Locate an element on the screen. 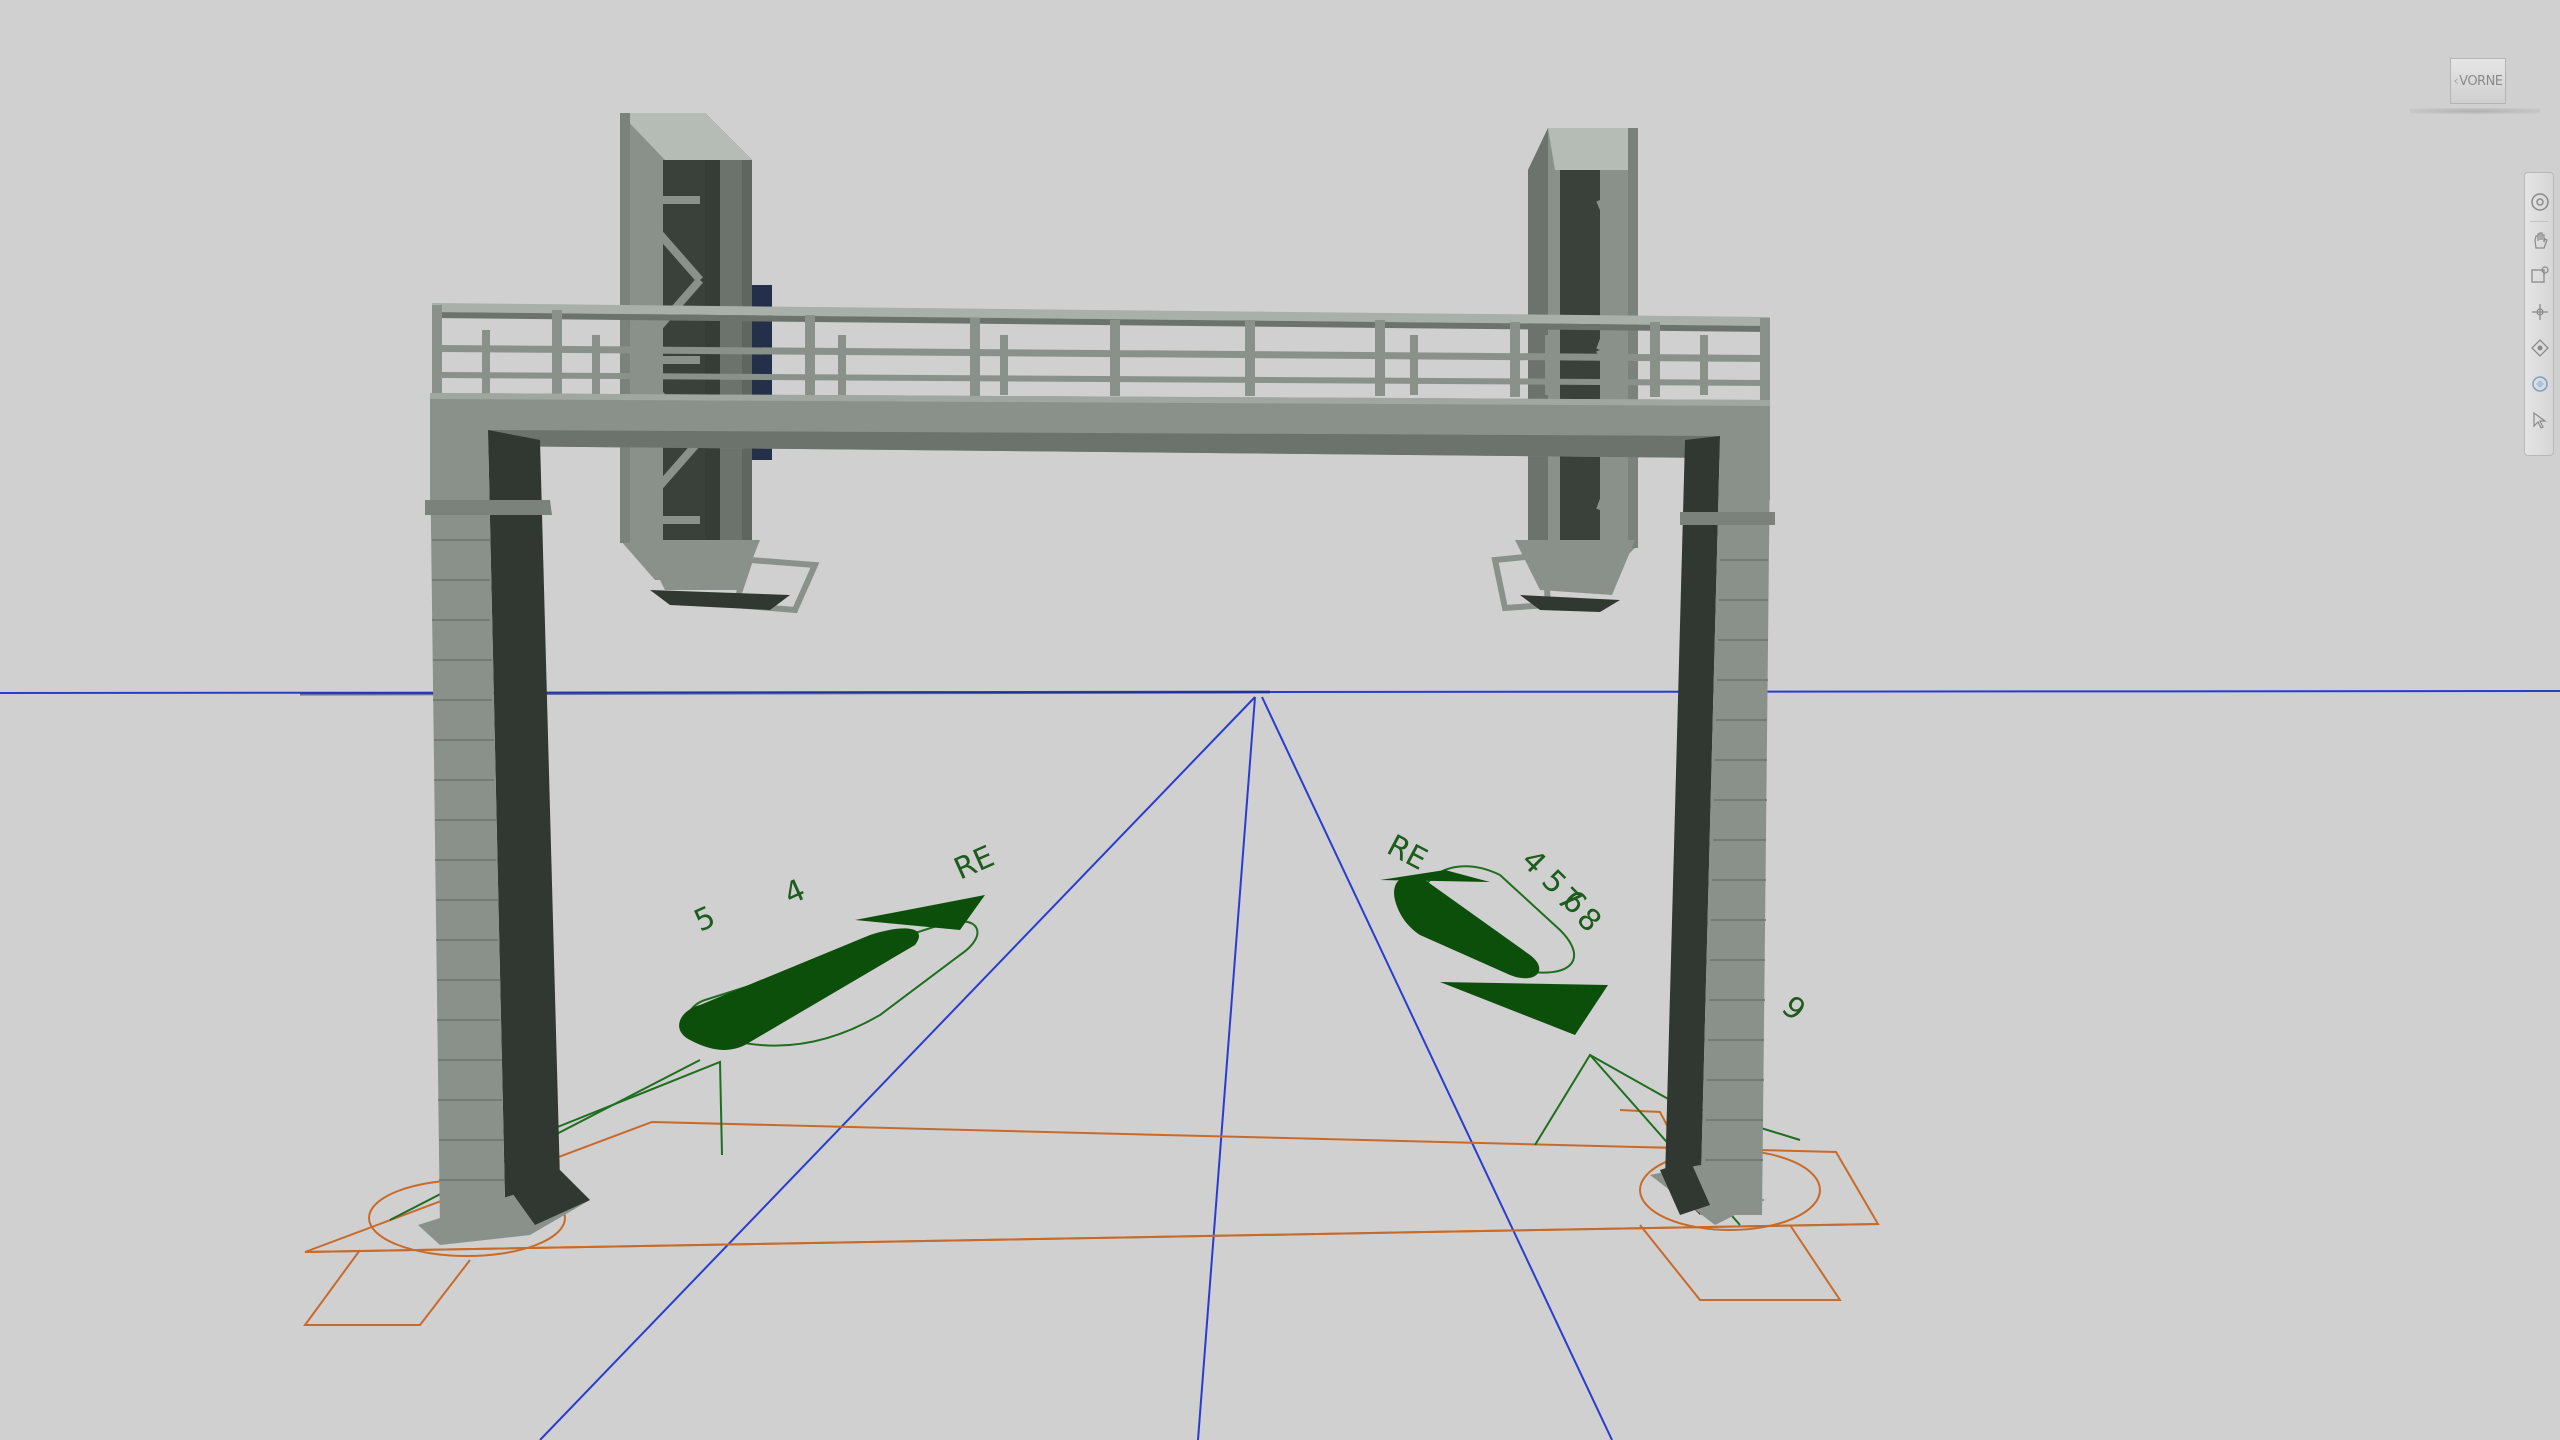  navigation-bar is located at coordinates (2539, 314).